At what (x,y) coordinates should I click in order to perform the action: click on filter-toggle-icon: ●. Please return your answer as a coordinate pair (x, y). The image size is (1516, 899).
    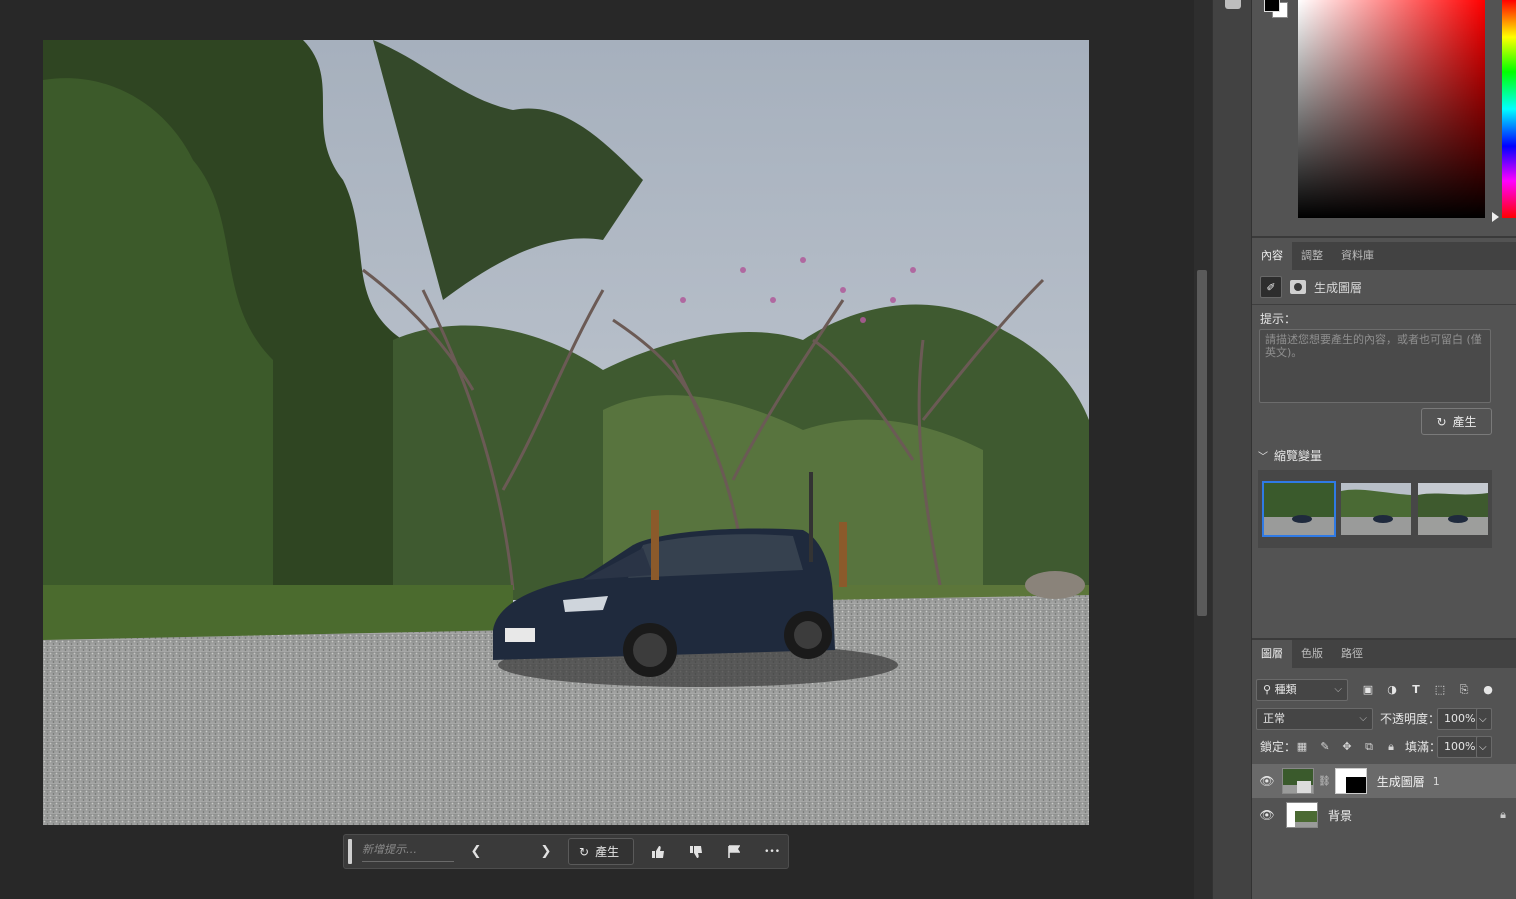
    Looking at the image, I should click on (1488, 690).